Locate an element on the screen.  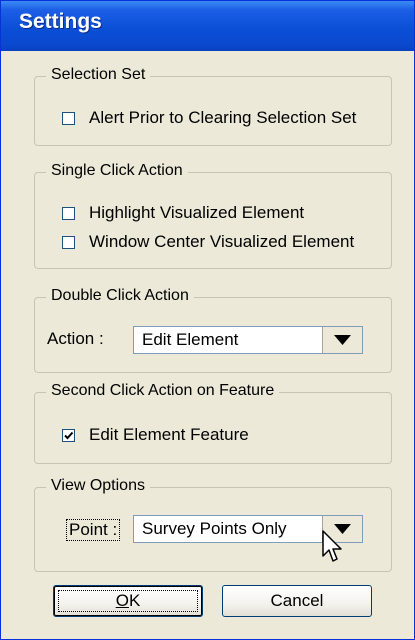
alert-prior-clearing-label: Alert Prior to Clearing Selection Set is located at coordinates (223, 117).